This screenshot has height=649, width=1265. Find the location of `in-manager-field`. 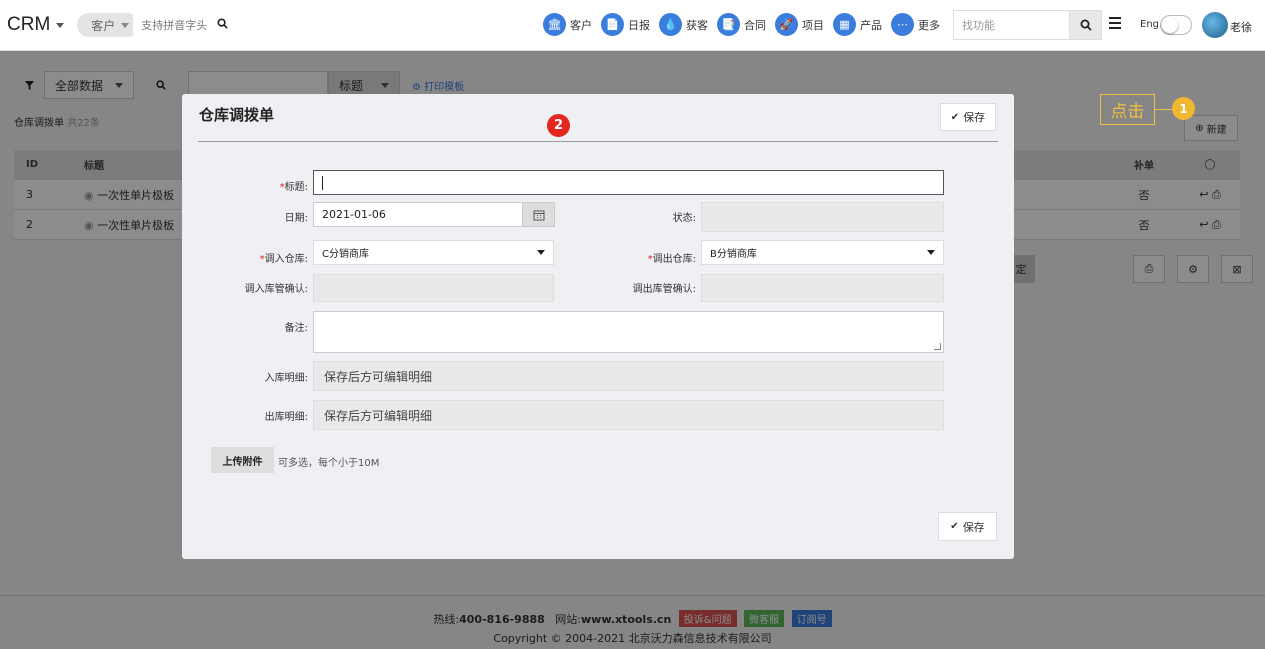

in-manager-field is located at coordinates (433, 288).